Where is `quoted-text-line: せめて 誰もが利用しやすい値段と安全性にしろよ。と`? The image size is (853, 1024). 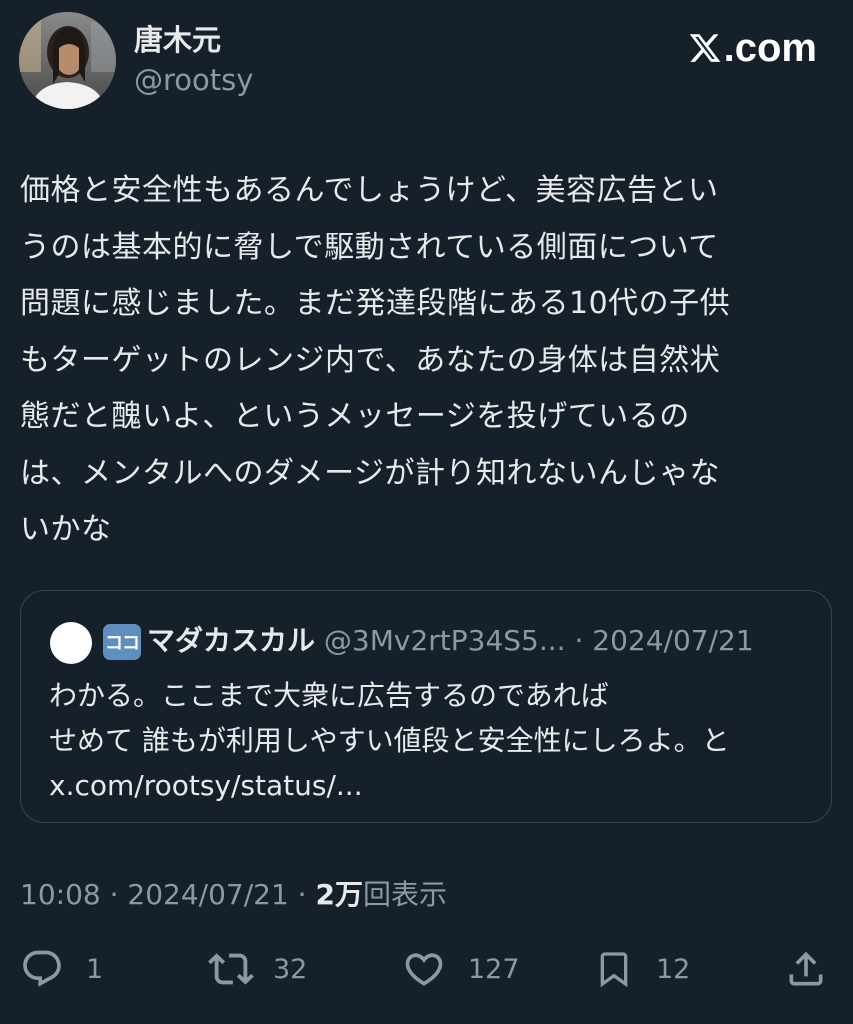 quoted-text-line: せめて 誰もが利用しやすい値段と安全性にしろよ。と is located at coordinates (389, 740).